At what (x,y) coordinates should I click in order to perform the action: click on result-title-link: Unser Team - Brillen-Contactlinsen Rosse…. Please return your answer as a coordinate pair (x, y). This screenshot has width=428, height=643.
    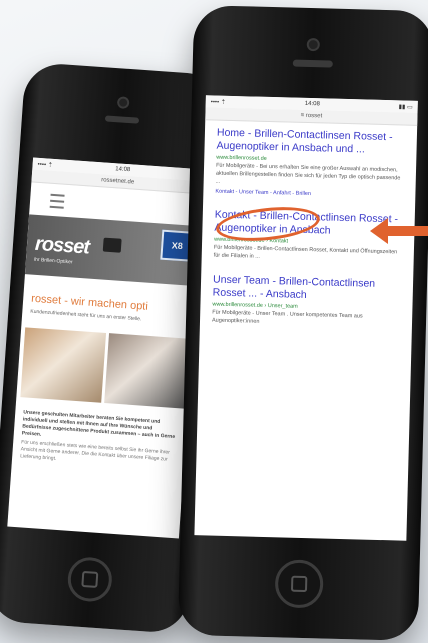
    Looking at the image, I should click on (308, 289).